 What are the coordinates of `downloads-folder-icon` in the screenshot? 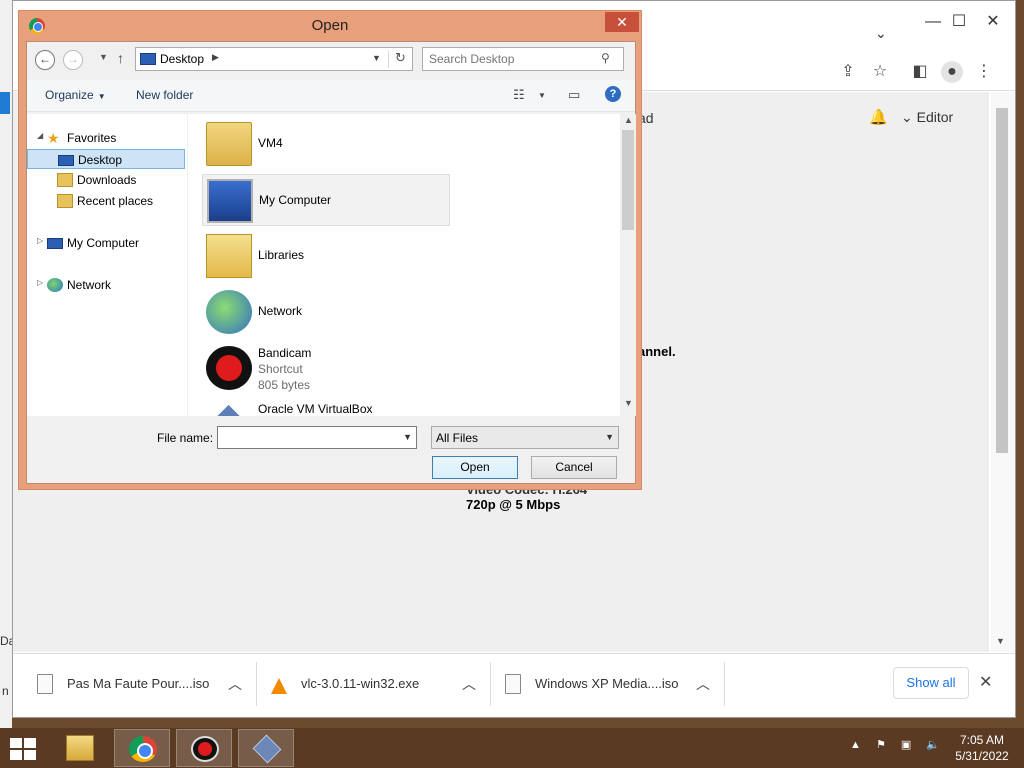 It's located at (65, 180).